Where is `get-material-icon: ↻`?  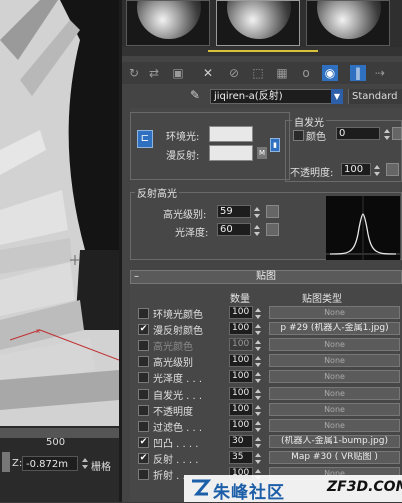 get-material-icon: ↻ is located at coordinates (134, 73).